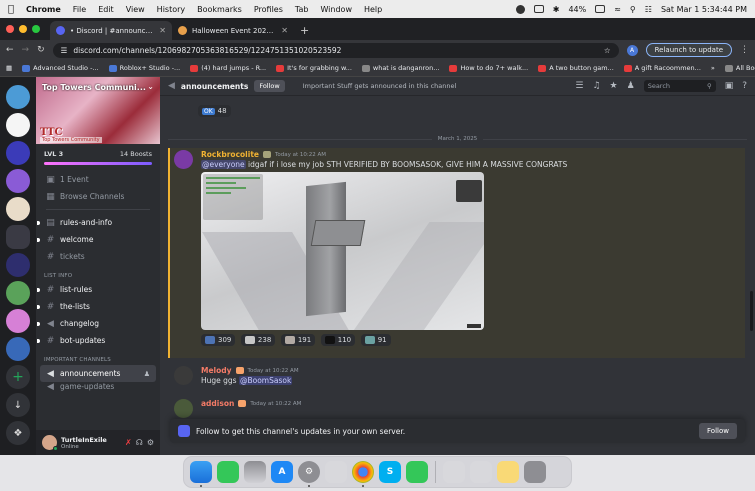  I want to click on menu-profiles: Profiles, so click(268, 9).